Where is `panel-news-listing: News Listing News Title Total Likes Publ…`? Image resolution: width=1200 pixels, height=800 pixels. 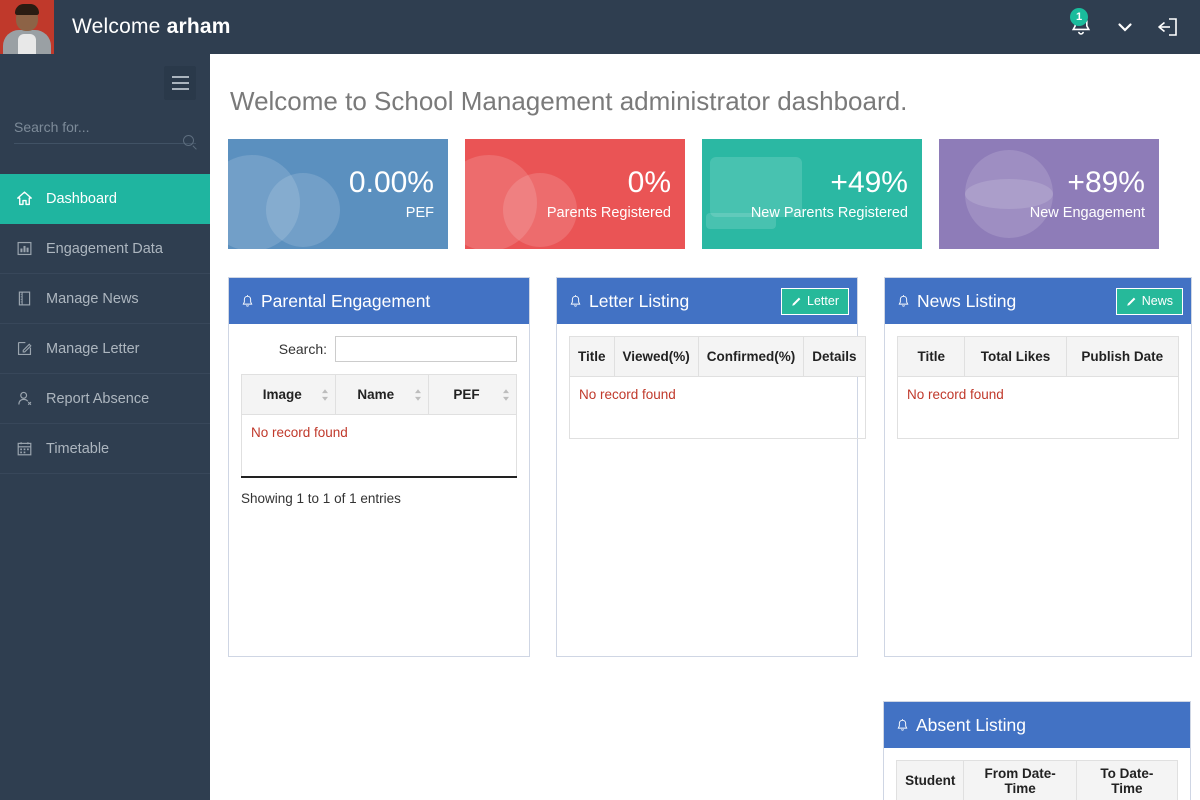 panel-news-listing: News Listing News Title Total Likes Publ… is located at coordinates (1038, 467).